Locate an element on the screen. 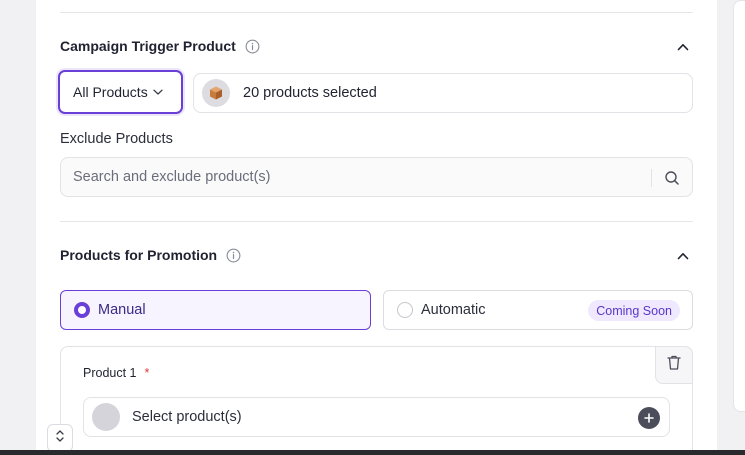 This screenshot has width=745, height=455. bottom-edge-bar is located at coordinates (372, 452).